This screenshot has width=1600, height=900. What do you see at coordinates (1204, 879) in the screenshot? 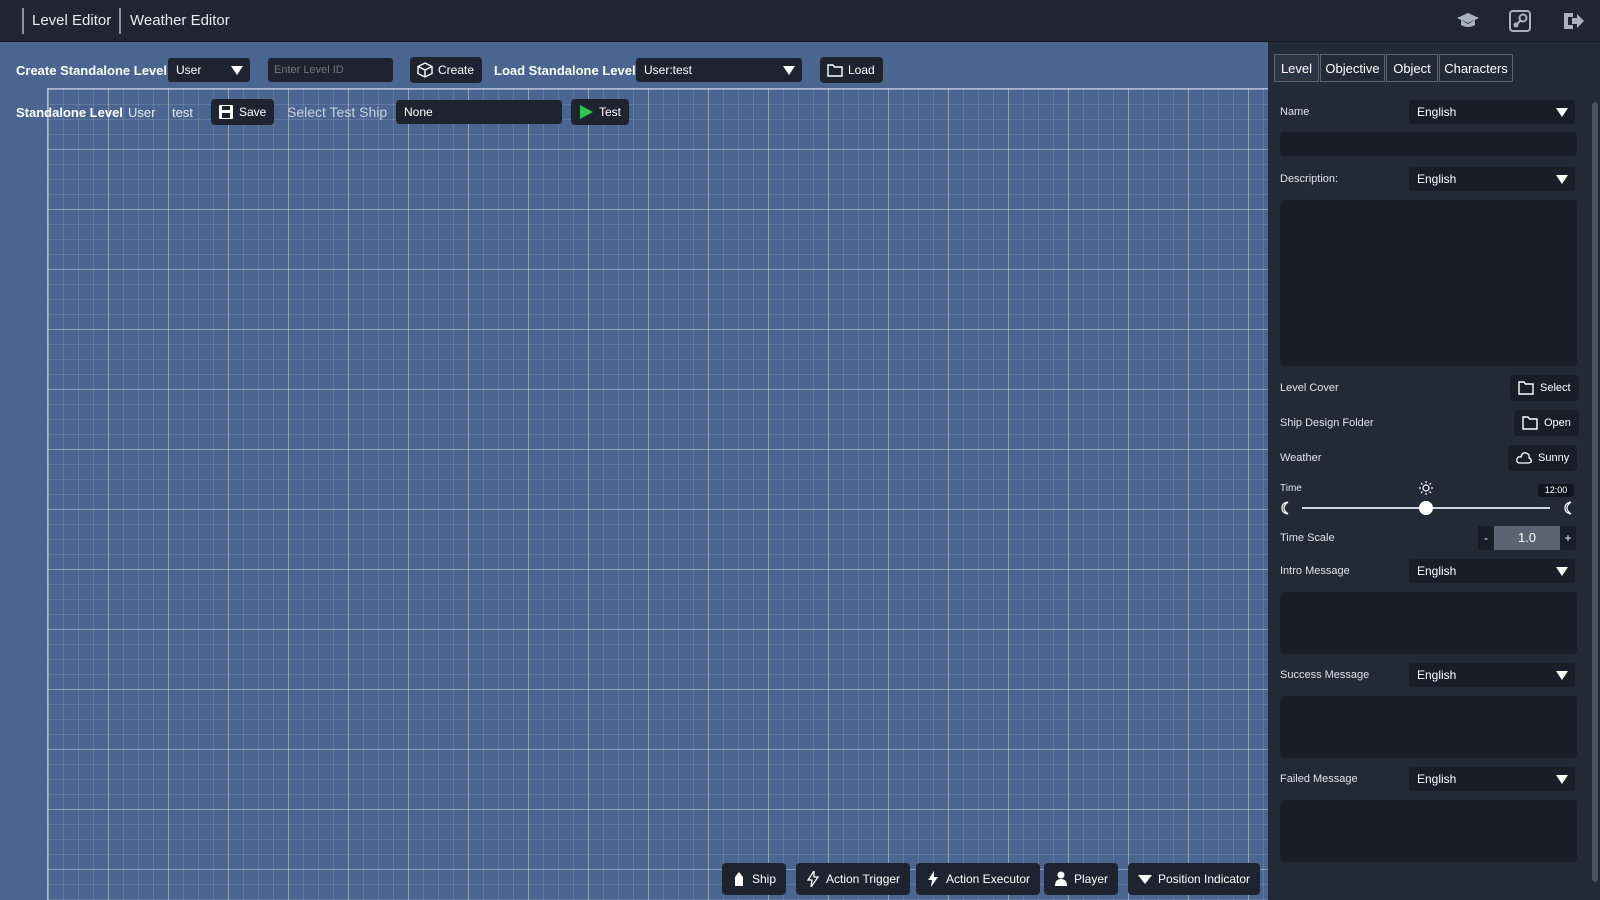
I see `palette-position-indicator-label: Position Indicator` at bounding box center [1204, 879].